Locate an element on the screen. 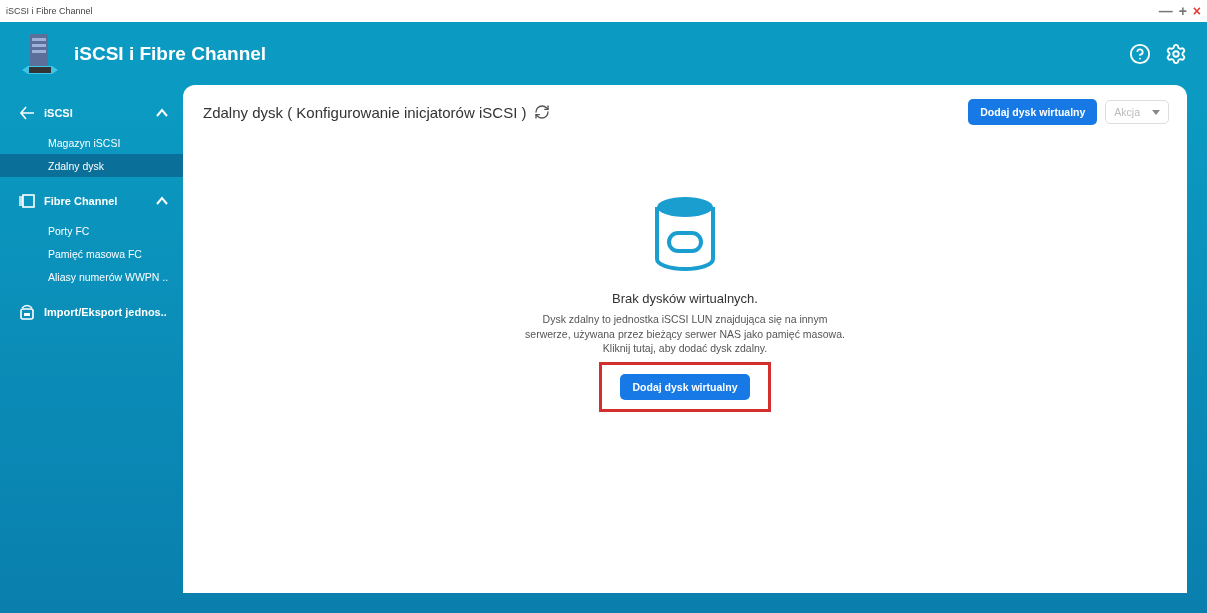  window-title: iSCSI i Fibre Channel is located at coordinates (49, 11).